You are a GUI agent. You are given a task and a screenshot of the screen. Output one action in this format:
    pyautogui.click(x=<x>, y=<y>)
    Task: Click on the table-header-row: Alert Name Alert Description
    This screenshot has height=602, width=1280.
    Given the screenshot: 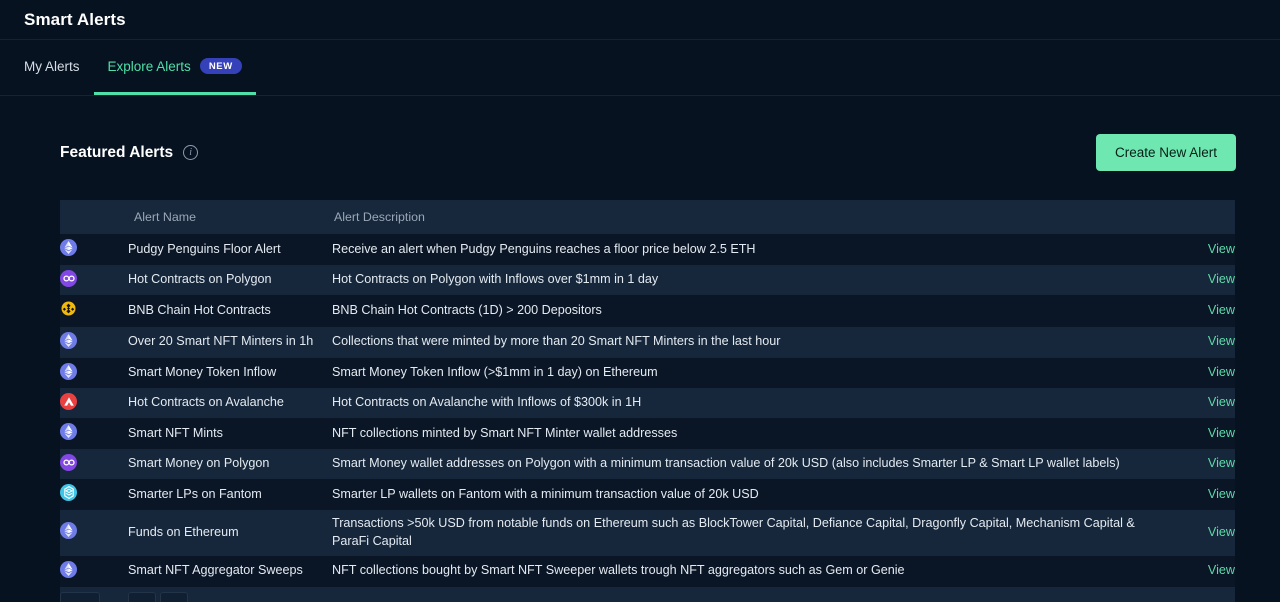 What is the action you would take?
    pyautogui.click(x=647, y=217)
    